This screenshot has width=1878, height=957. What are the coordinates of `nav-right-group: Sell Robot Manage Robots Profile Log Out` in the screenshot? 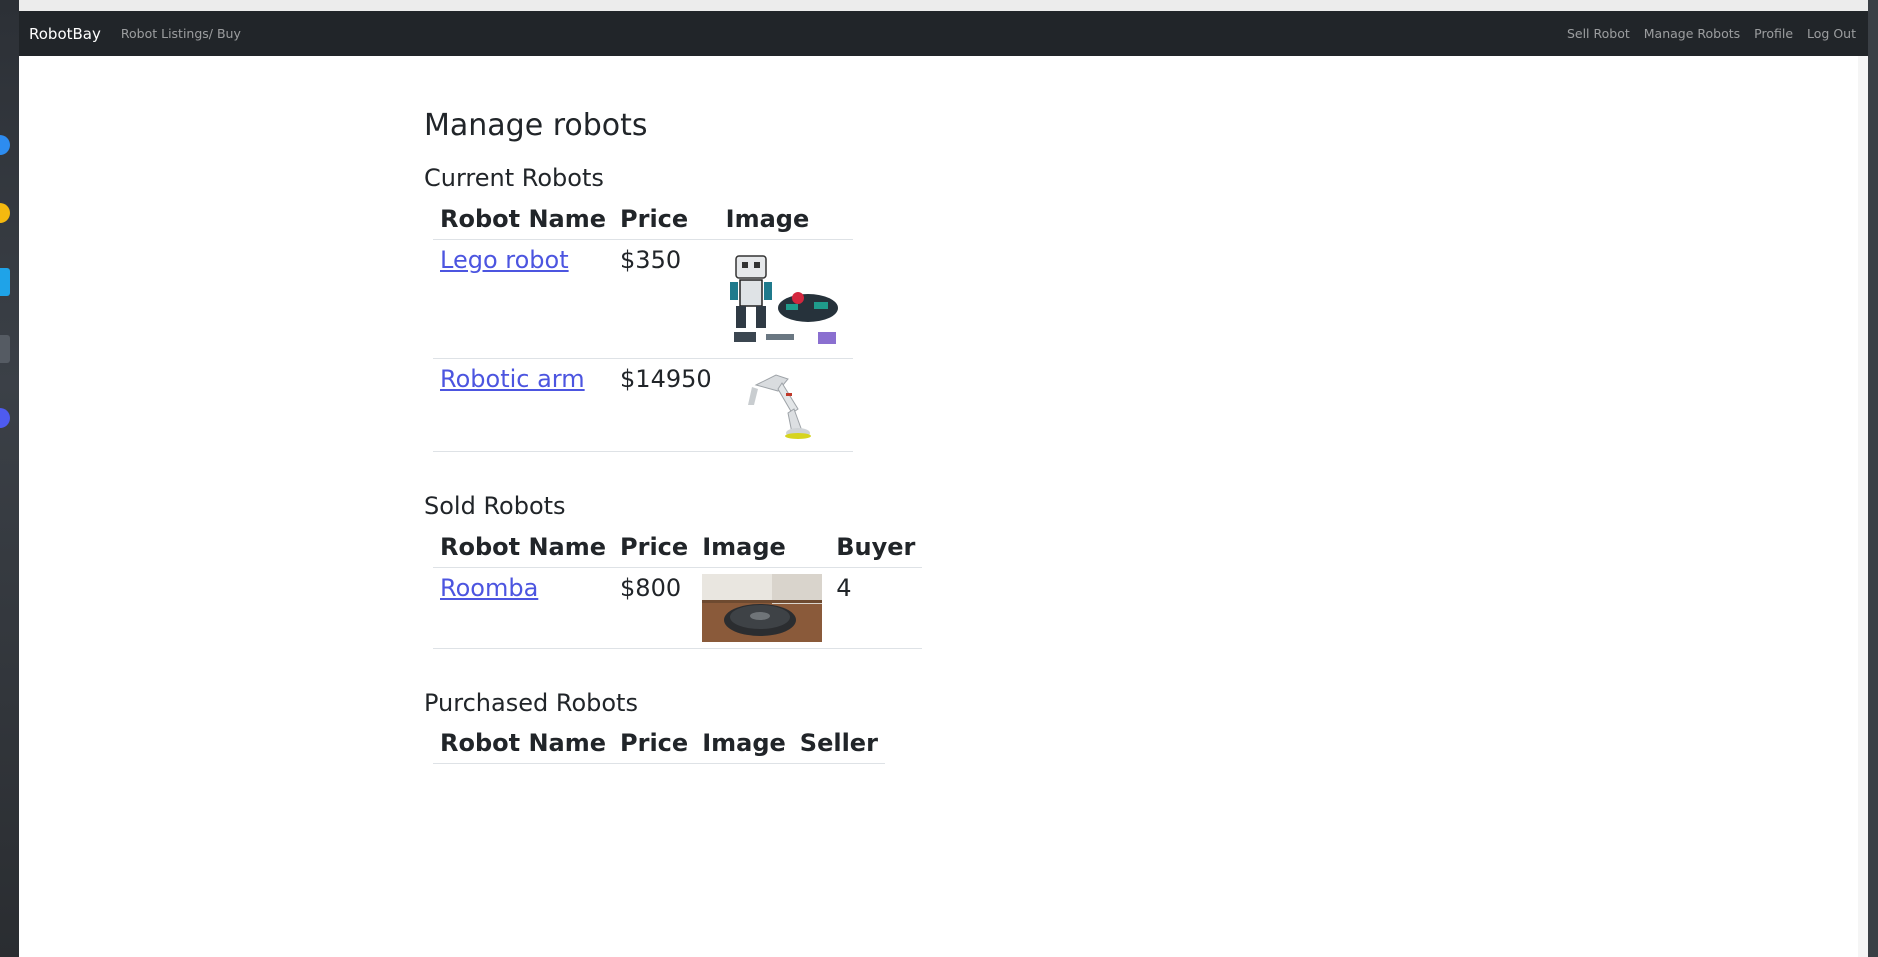 It's located at (1711, 33).